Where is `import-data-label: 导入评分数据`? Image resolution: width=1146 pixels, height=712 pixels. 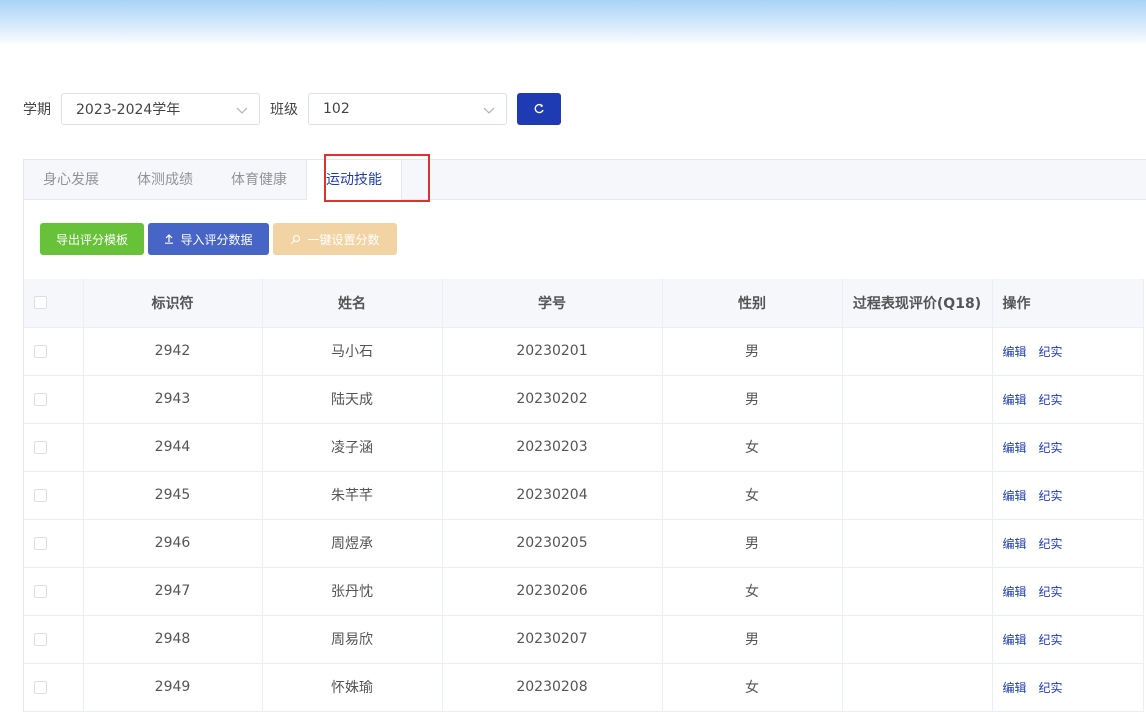
import-data-label: 导入评分数据 is located at coordinates (216, 239).